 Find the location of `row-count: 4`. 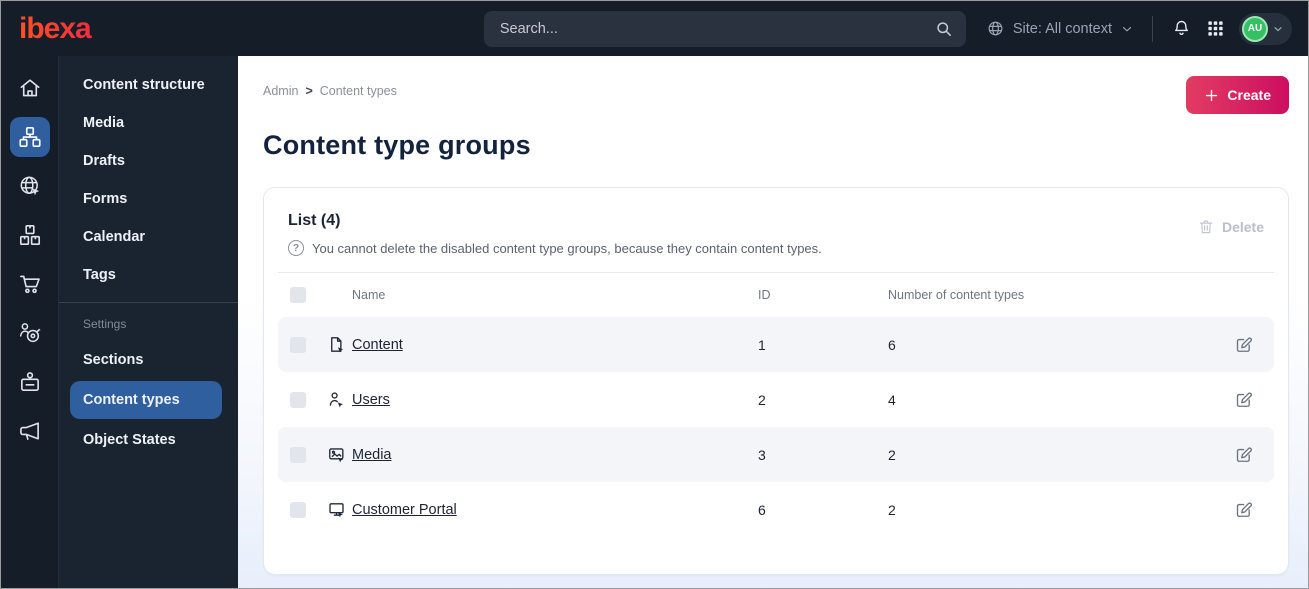

row-count: 4 is located at coordinates (892, 399).